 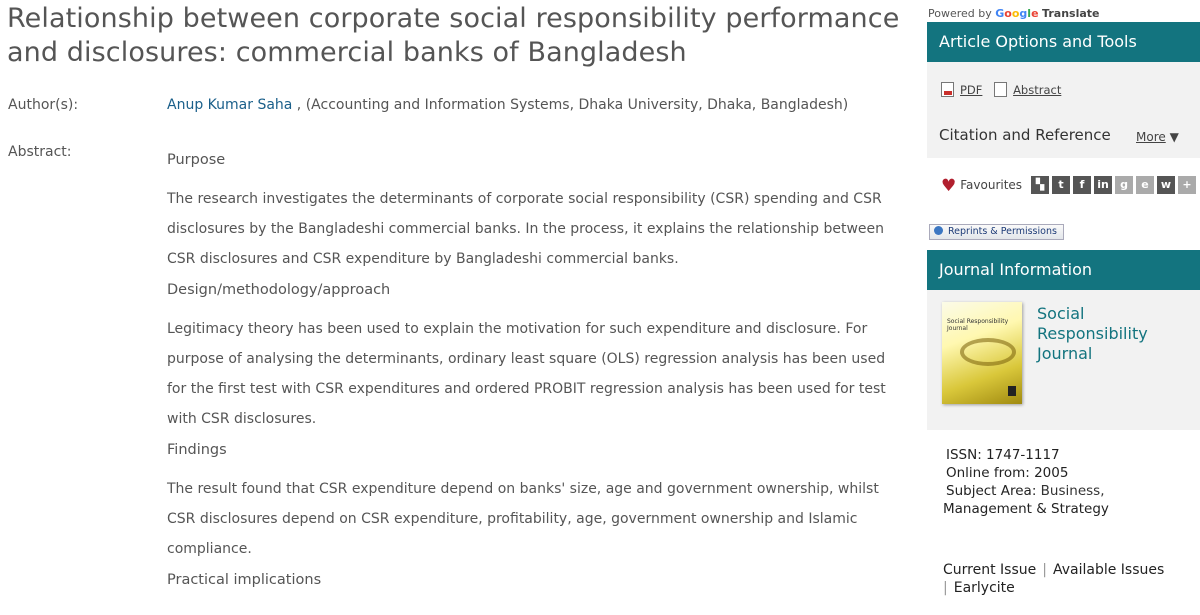 I want to click on cover-logo, so click(x=1012, y=391).